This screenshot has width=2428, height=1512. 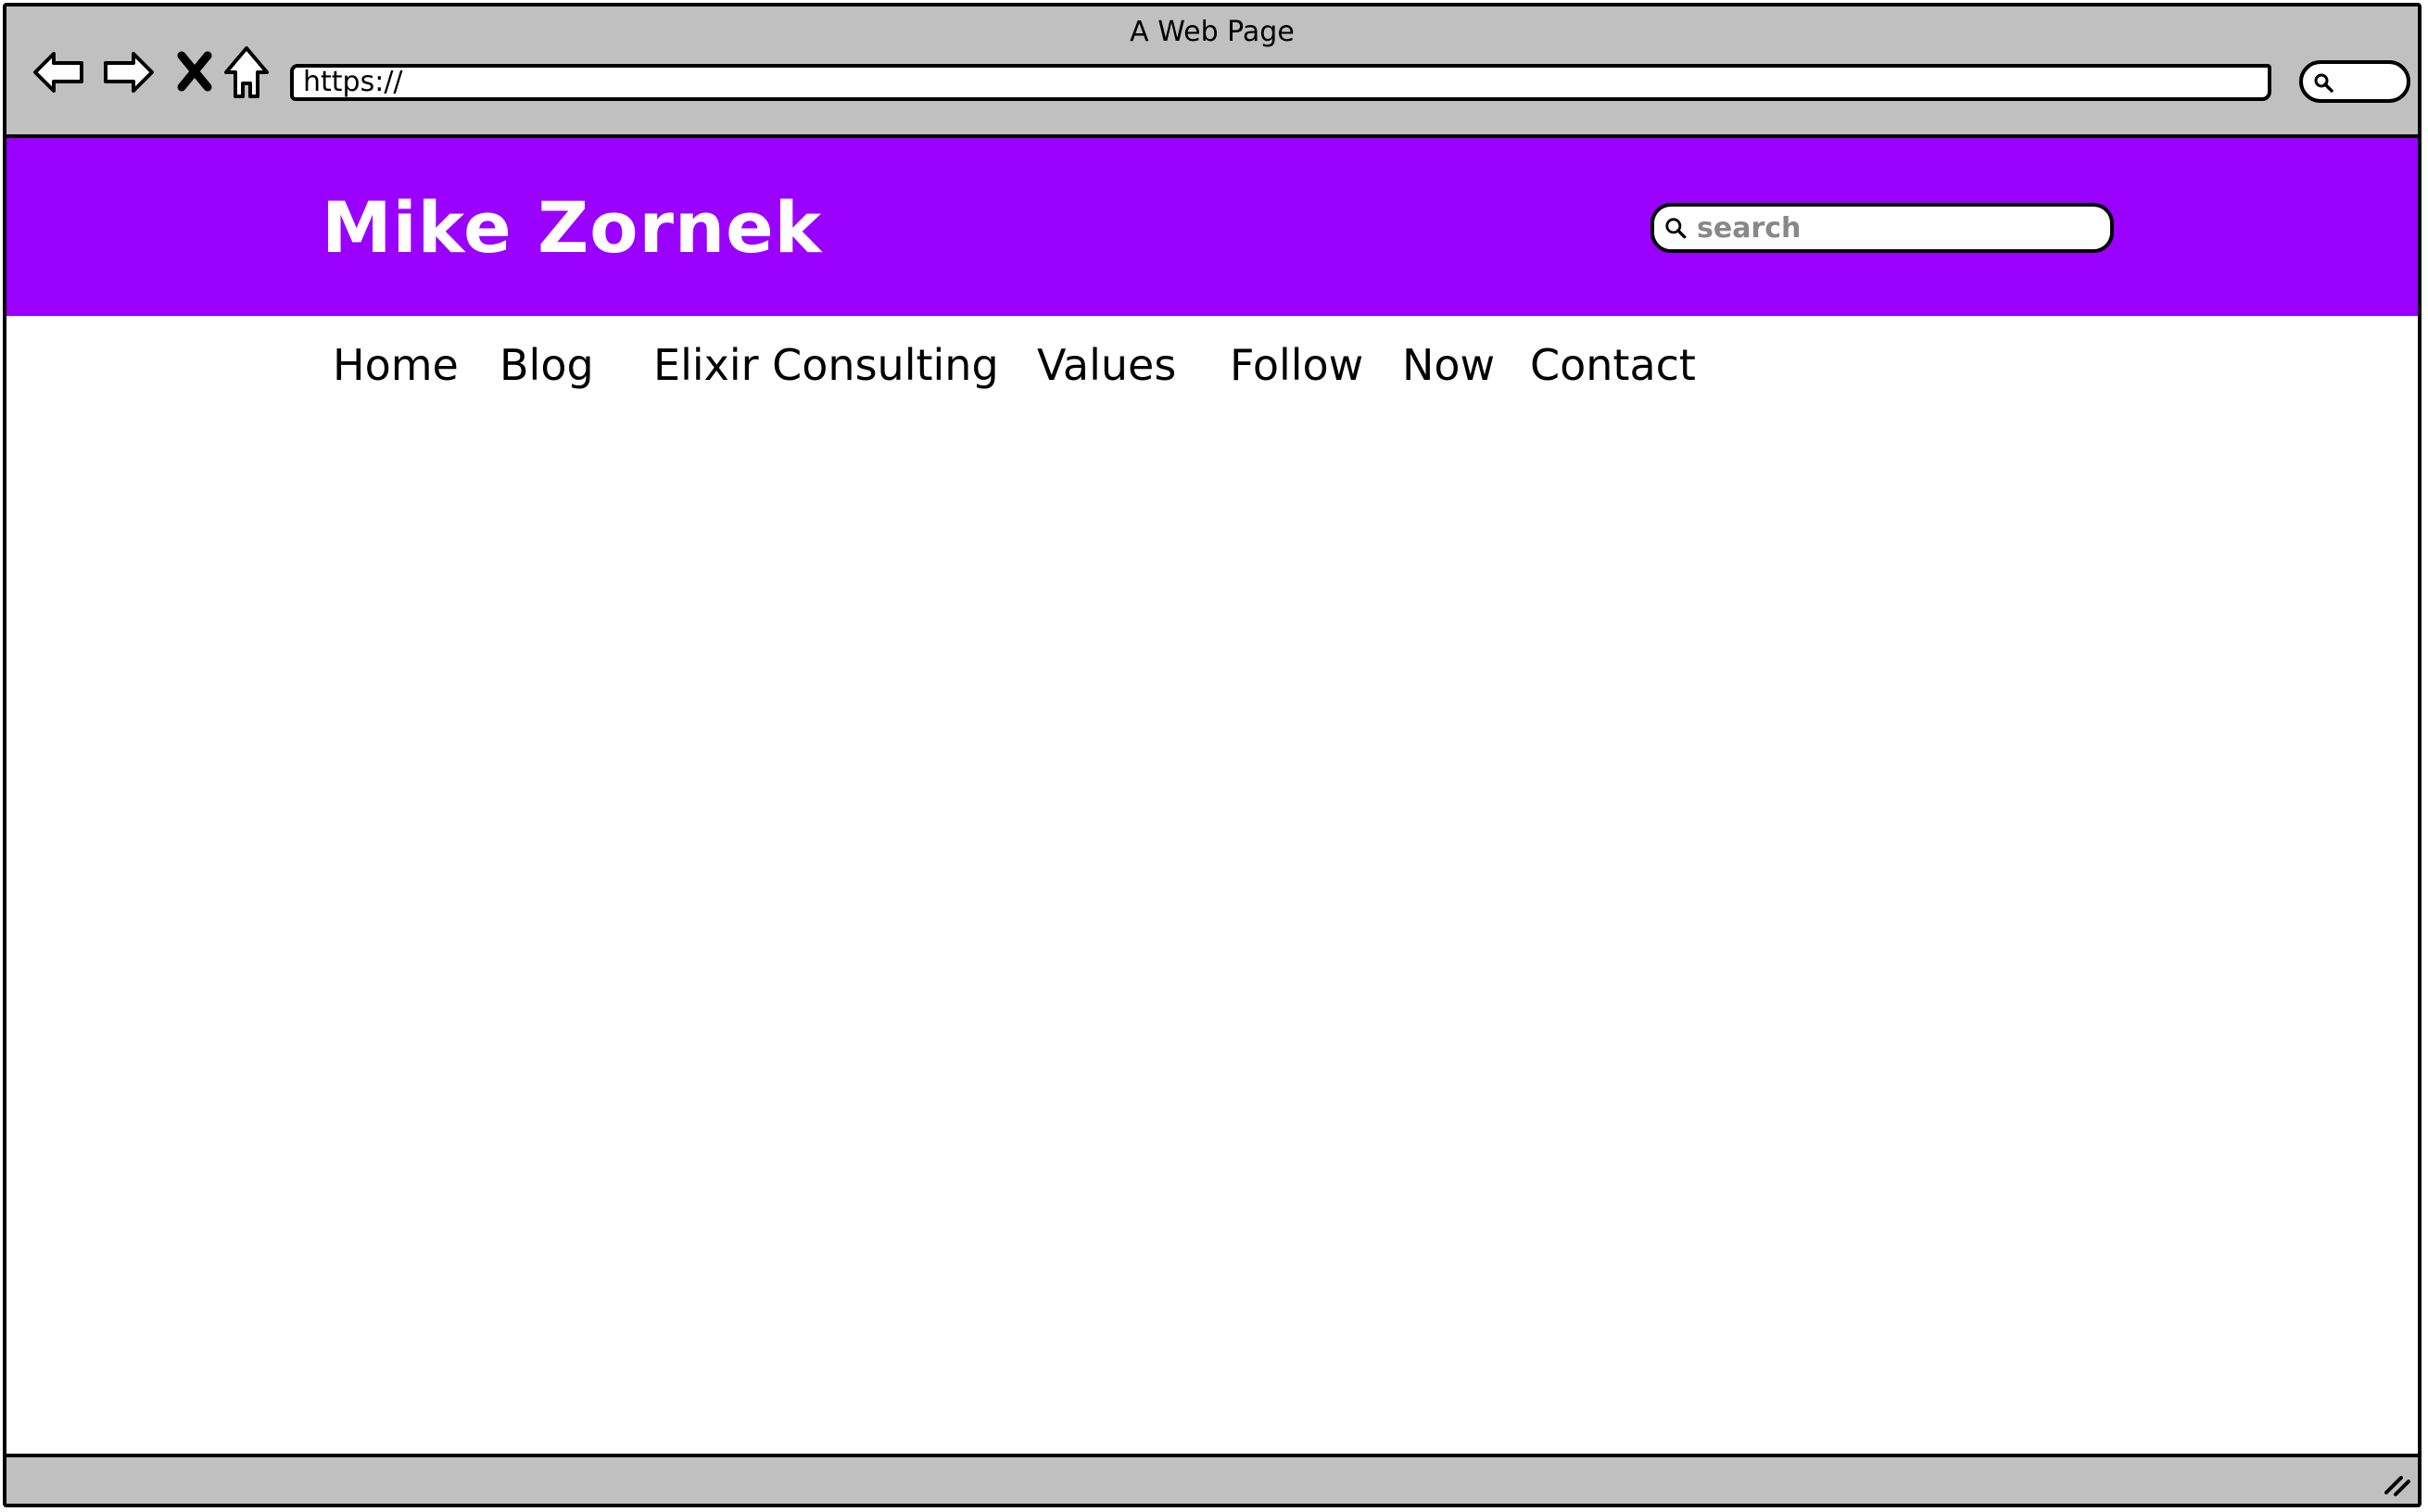 I want to click on nav-link-elixir-consulting: Elixir Consulting, so click(x=826, y=365).